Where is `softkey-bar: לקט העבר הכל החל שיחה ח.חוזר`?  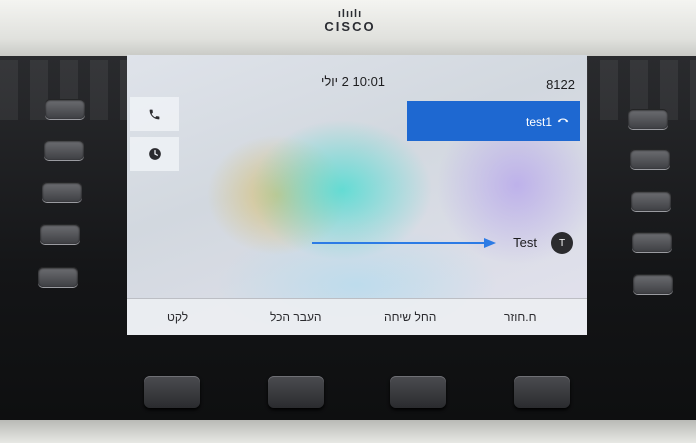 softkey-bar: לקט העבר הכל החל שיחה ח.חוזר is located at coordinates (357, 316).